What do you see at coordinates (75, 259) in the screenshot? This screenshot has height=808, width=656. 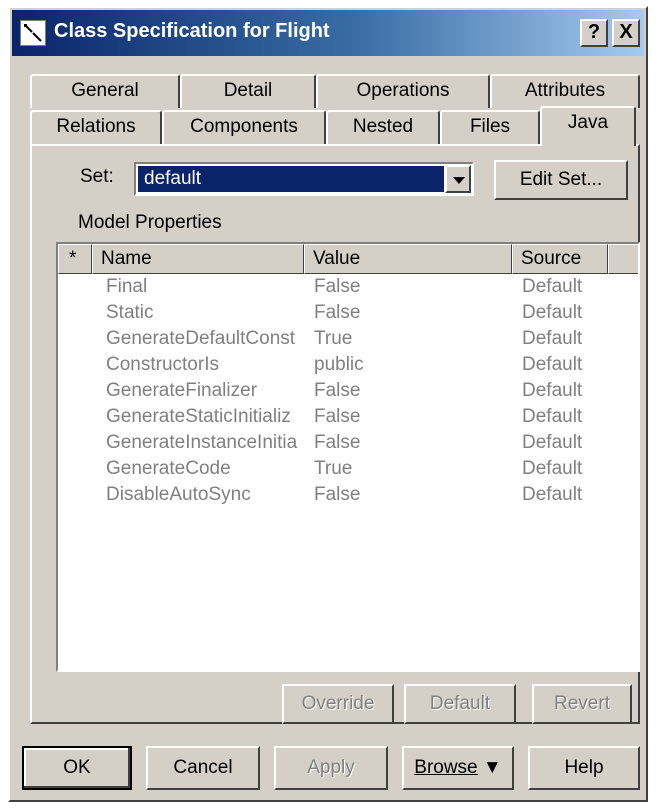 I see `column-header-modified: *` at bounding box center [75, 259].